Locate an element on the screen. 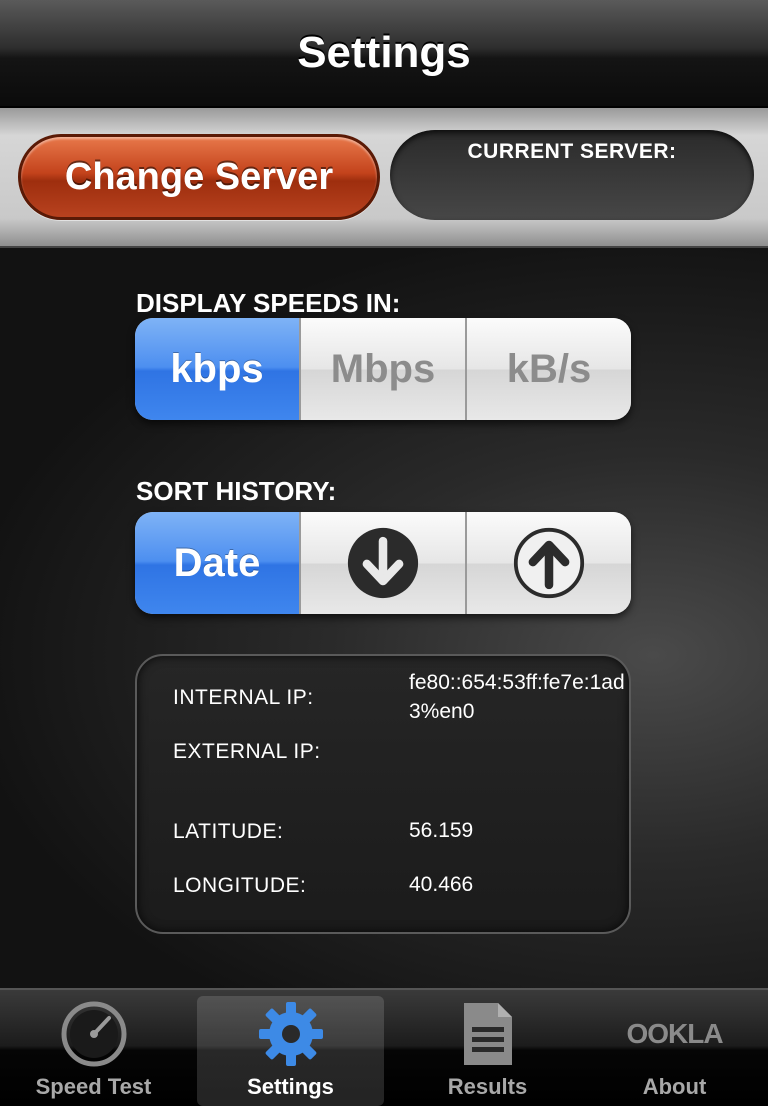 This screenshot has height=1106, width=768. ookla-logo-icon: OOKLA is located at coordinates (674, 1034).